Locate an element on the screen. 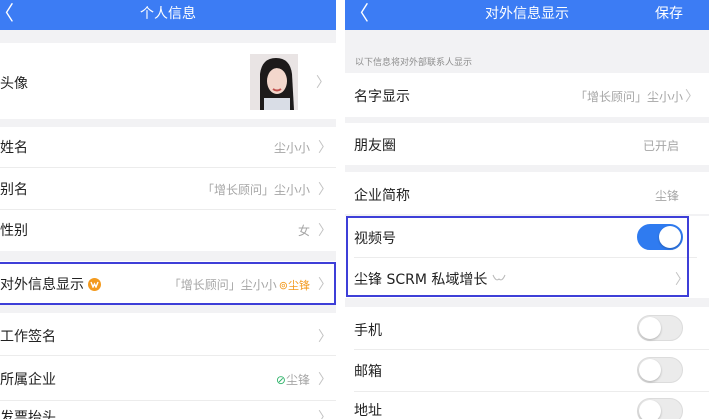 The image size is (709, 419). phone-label: 手机 is located at coordinates (368, 331).